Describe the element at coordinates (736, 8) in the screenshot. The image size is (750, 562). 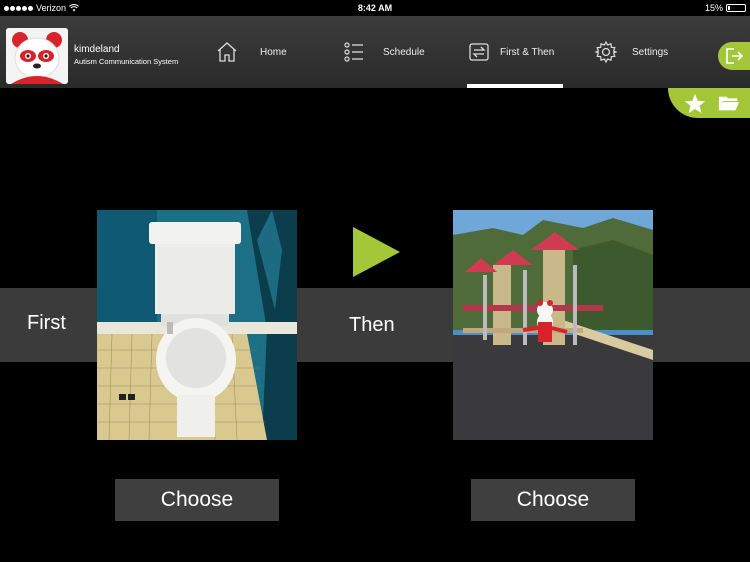
I see `battery-icon` at that location.